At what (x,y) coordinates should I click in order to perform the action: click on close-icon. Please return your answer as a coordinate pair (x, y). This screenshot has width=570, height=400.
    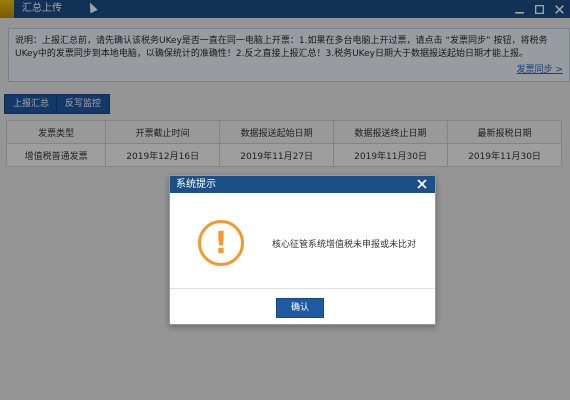
    Looking at the image, I should click on (422, 184).